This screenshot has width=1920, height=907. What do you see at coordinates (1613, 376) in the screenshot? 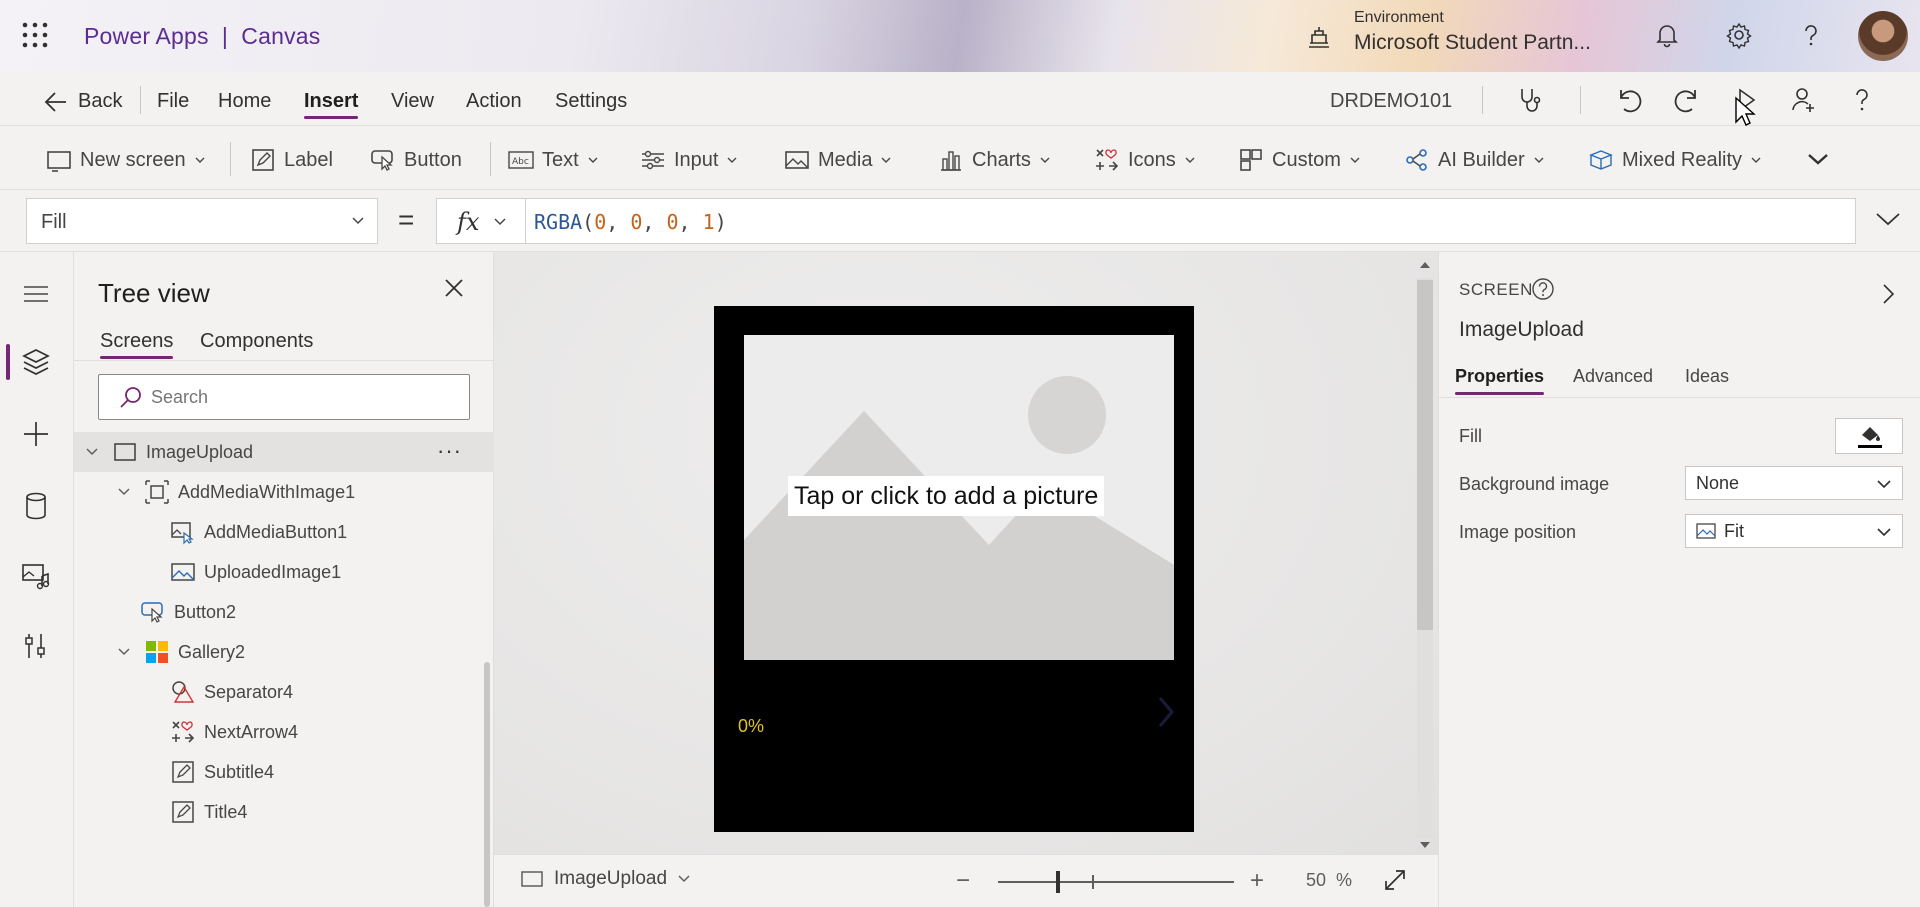
I see `tab-advanced: Advanced` at bounding box center [1613, 376].